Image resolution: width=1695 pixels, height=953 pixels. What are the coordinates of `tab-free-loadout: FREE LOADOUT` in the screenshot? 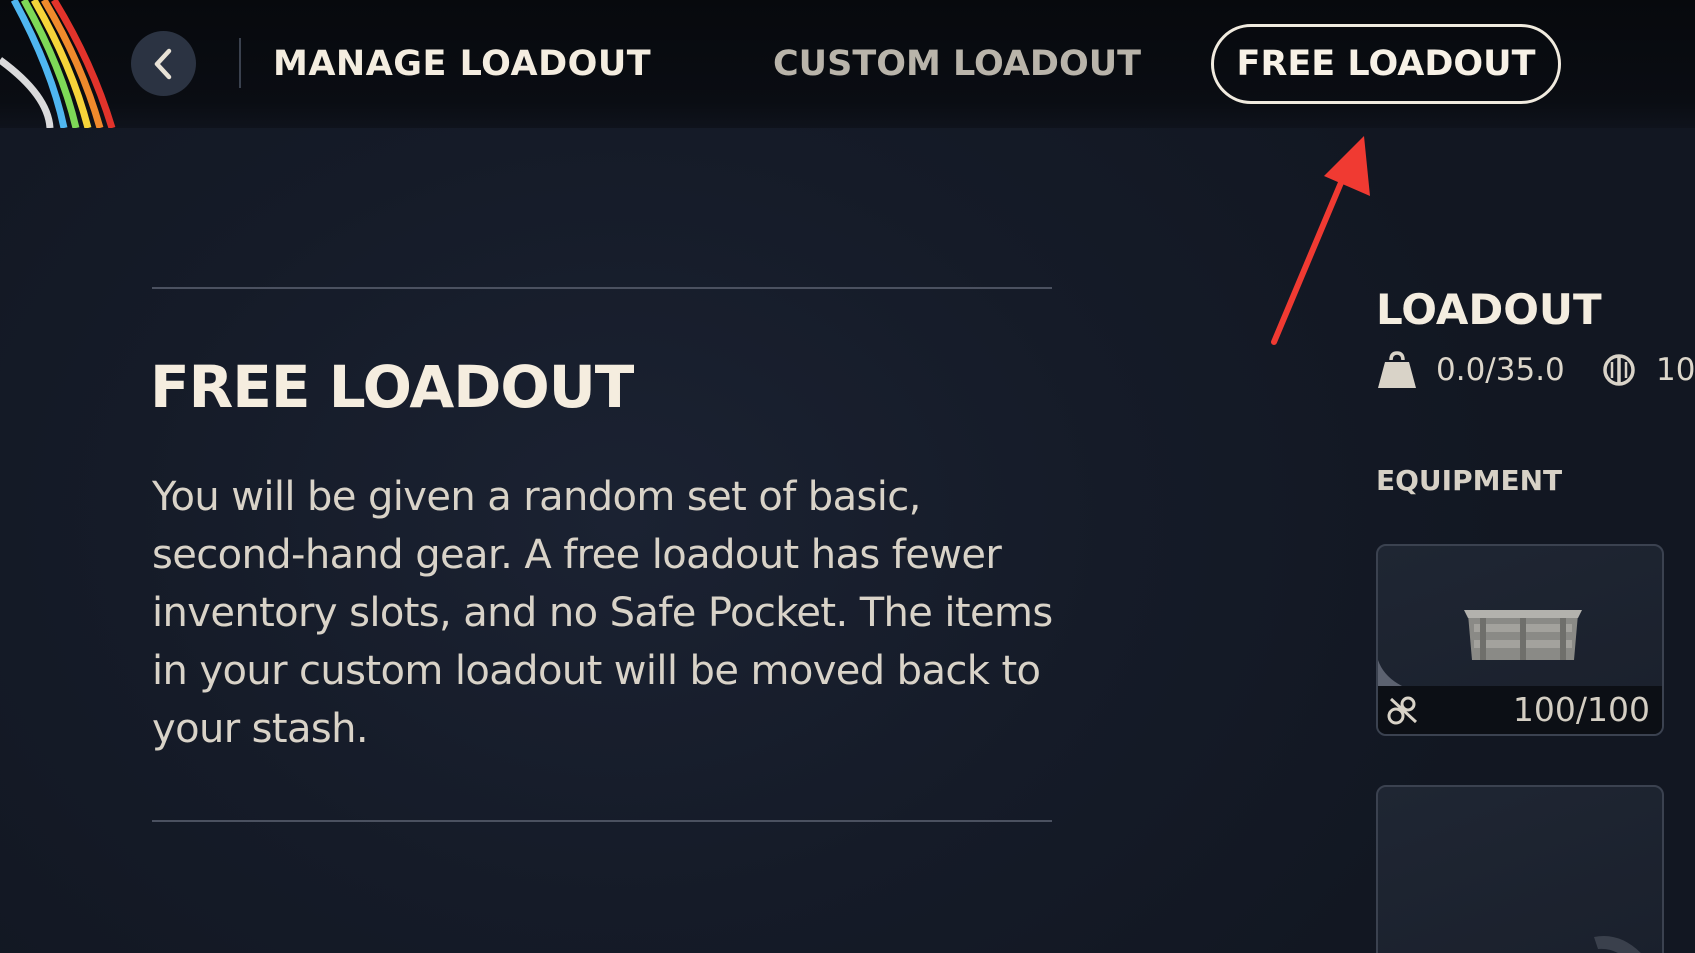 It's located at (1386, 64).